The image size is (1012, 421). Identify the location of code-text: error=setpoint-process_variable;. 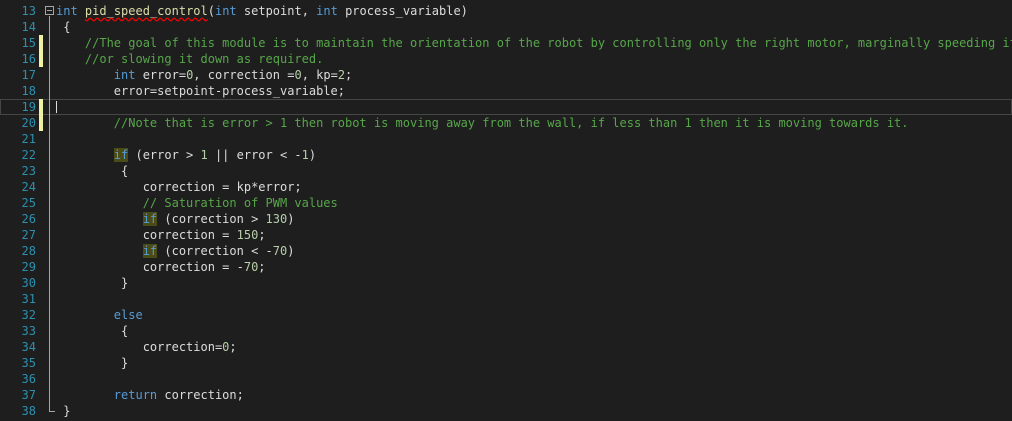
(200, 91).